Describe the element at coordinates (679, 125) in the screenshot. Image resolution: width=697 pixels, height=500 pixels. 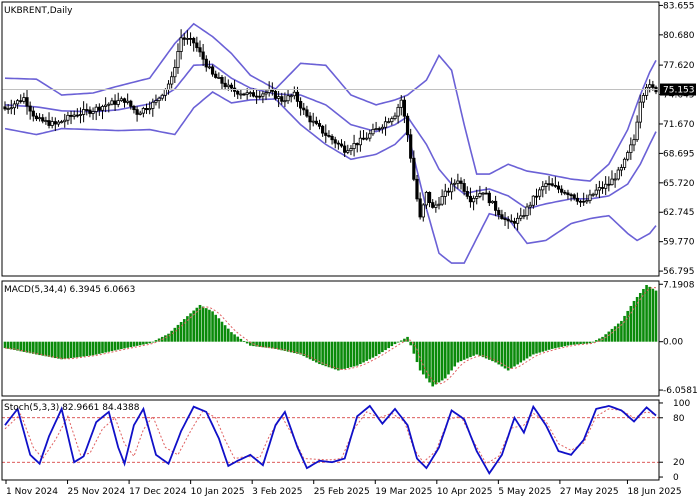
I see `price-tick-label: 71.670` at that location.